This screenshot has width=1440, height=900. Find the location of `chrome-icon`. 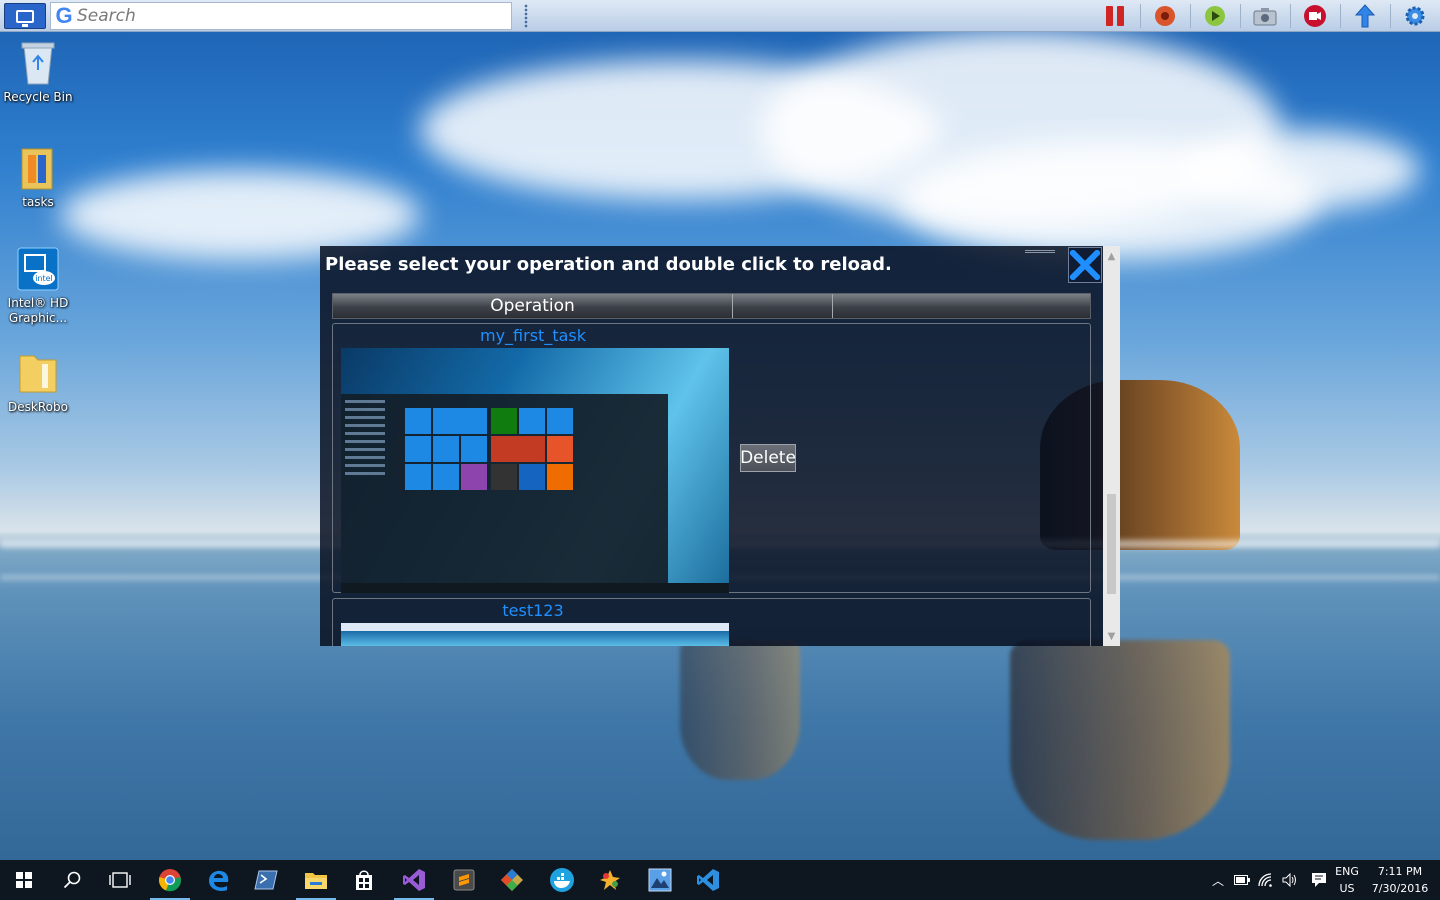

chrome-icon is located at coordinates (170, 880).